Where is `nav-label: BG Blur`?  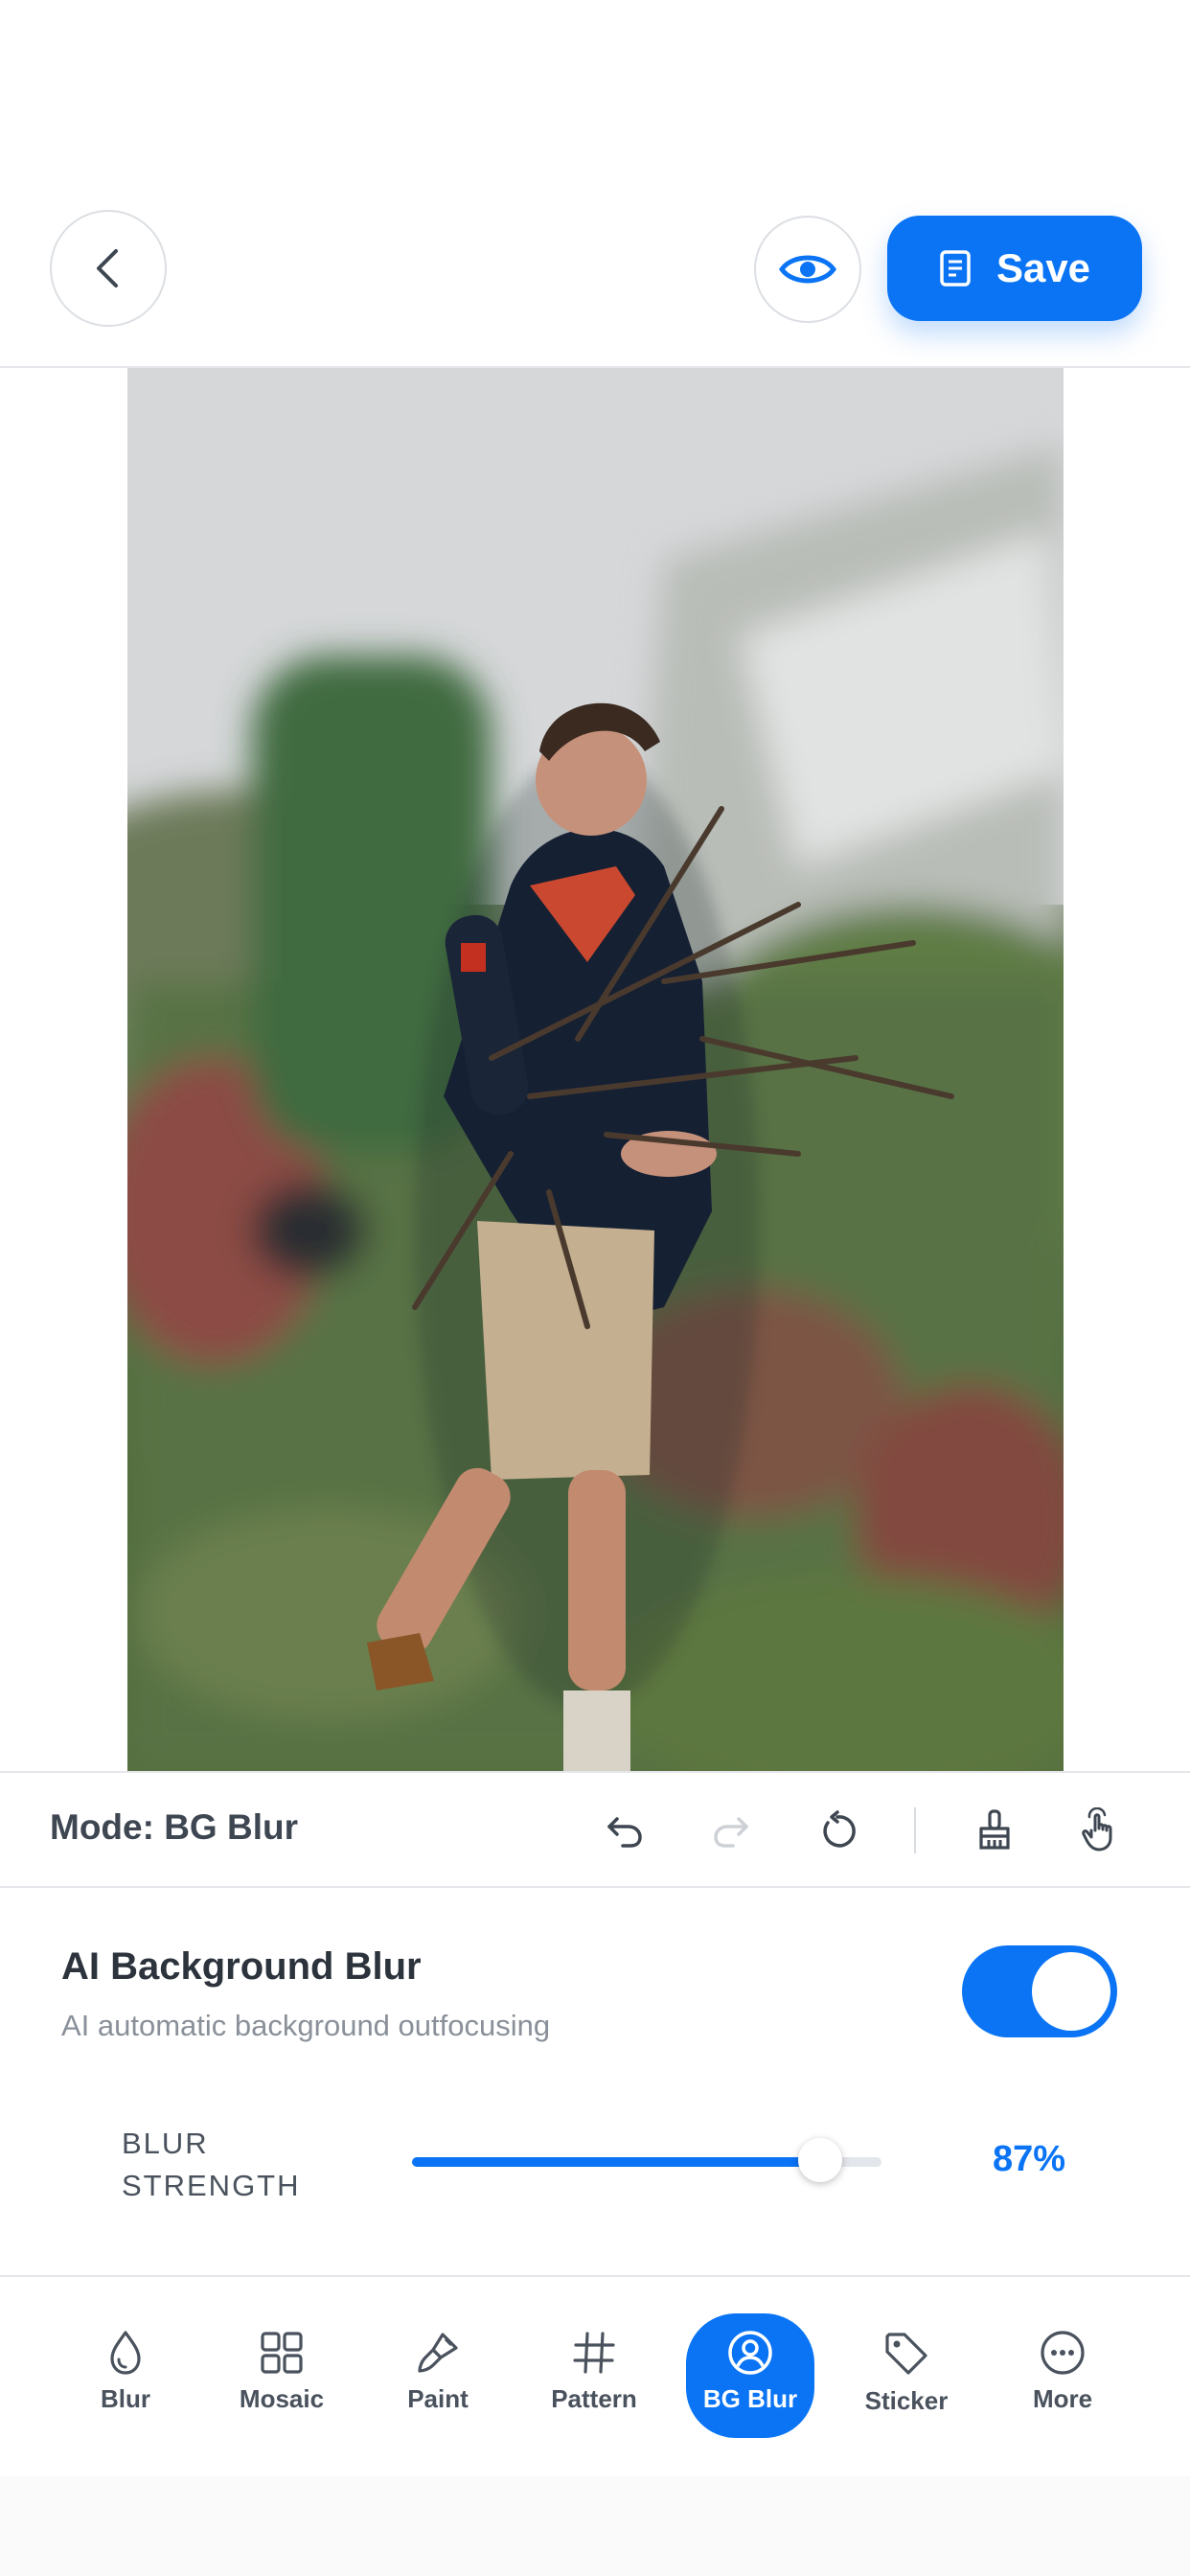 nav-label: BG Blur is located at coordinates (750, 2398).